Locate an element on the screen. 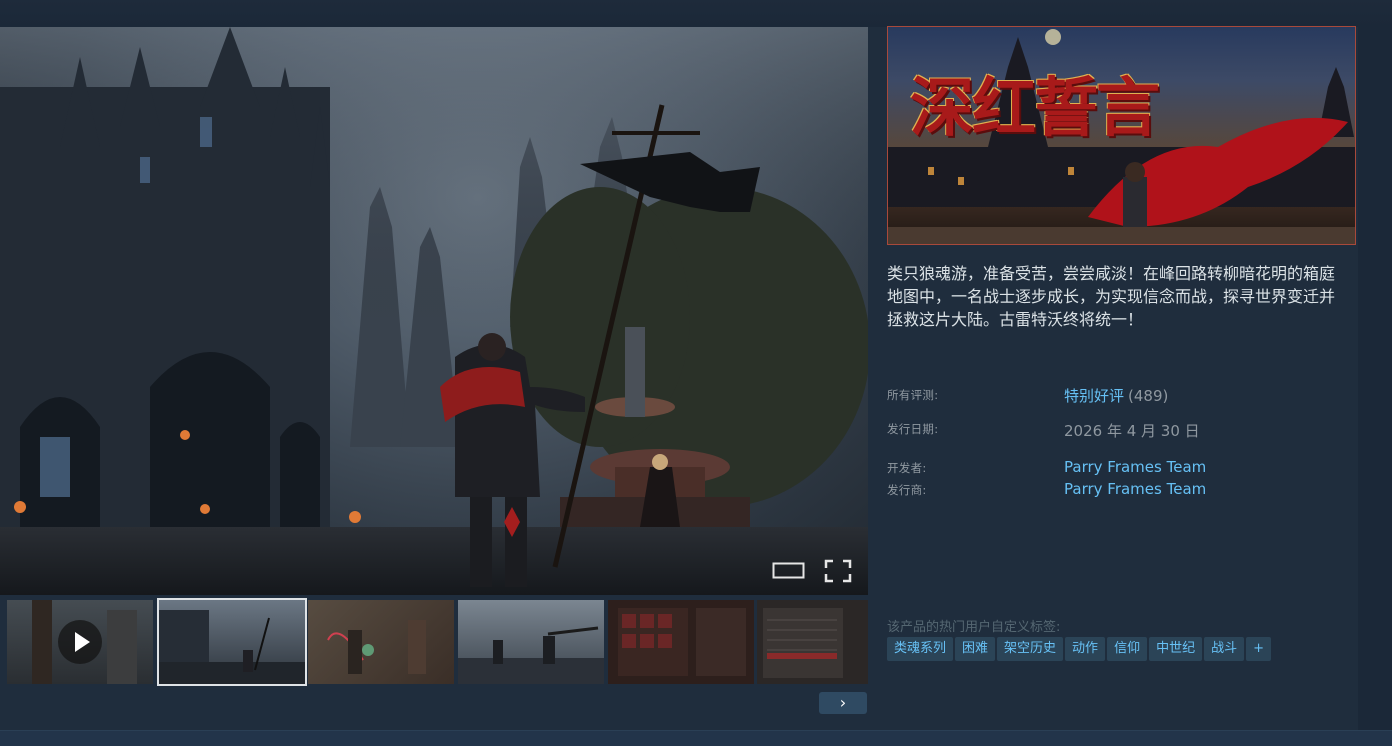  tag-item: 困难 is located at coordinates (975, 649).